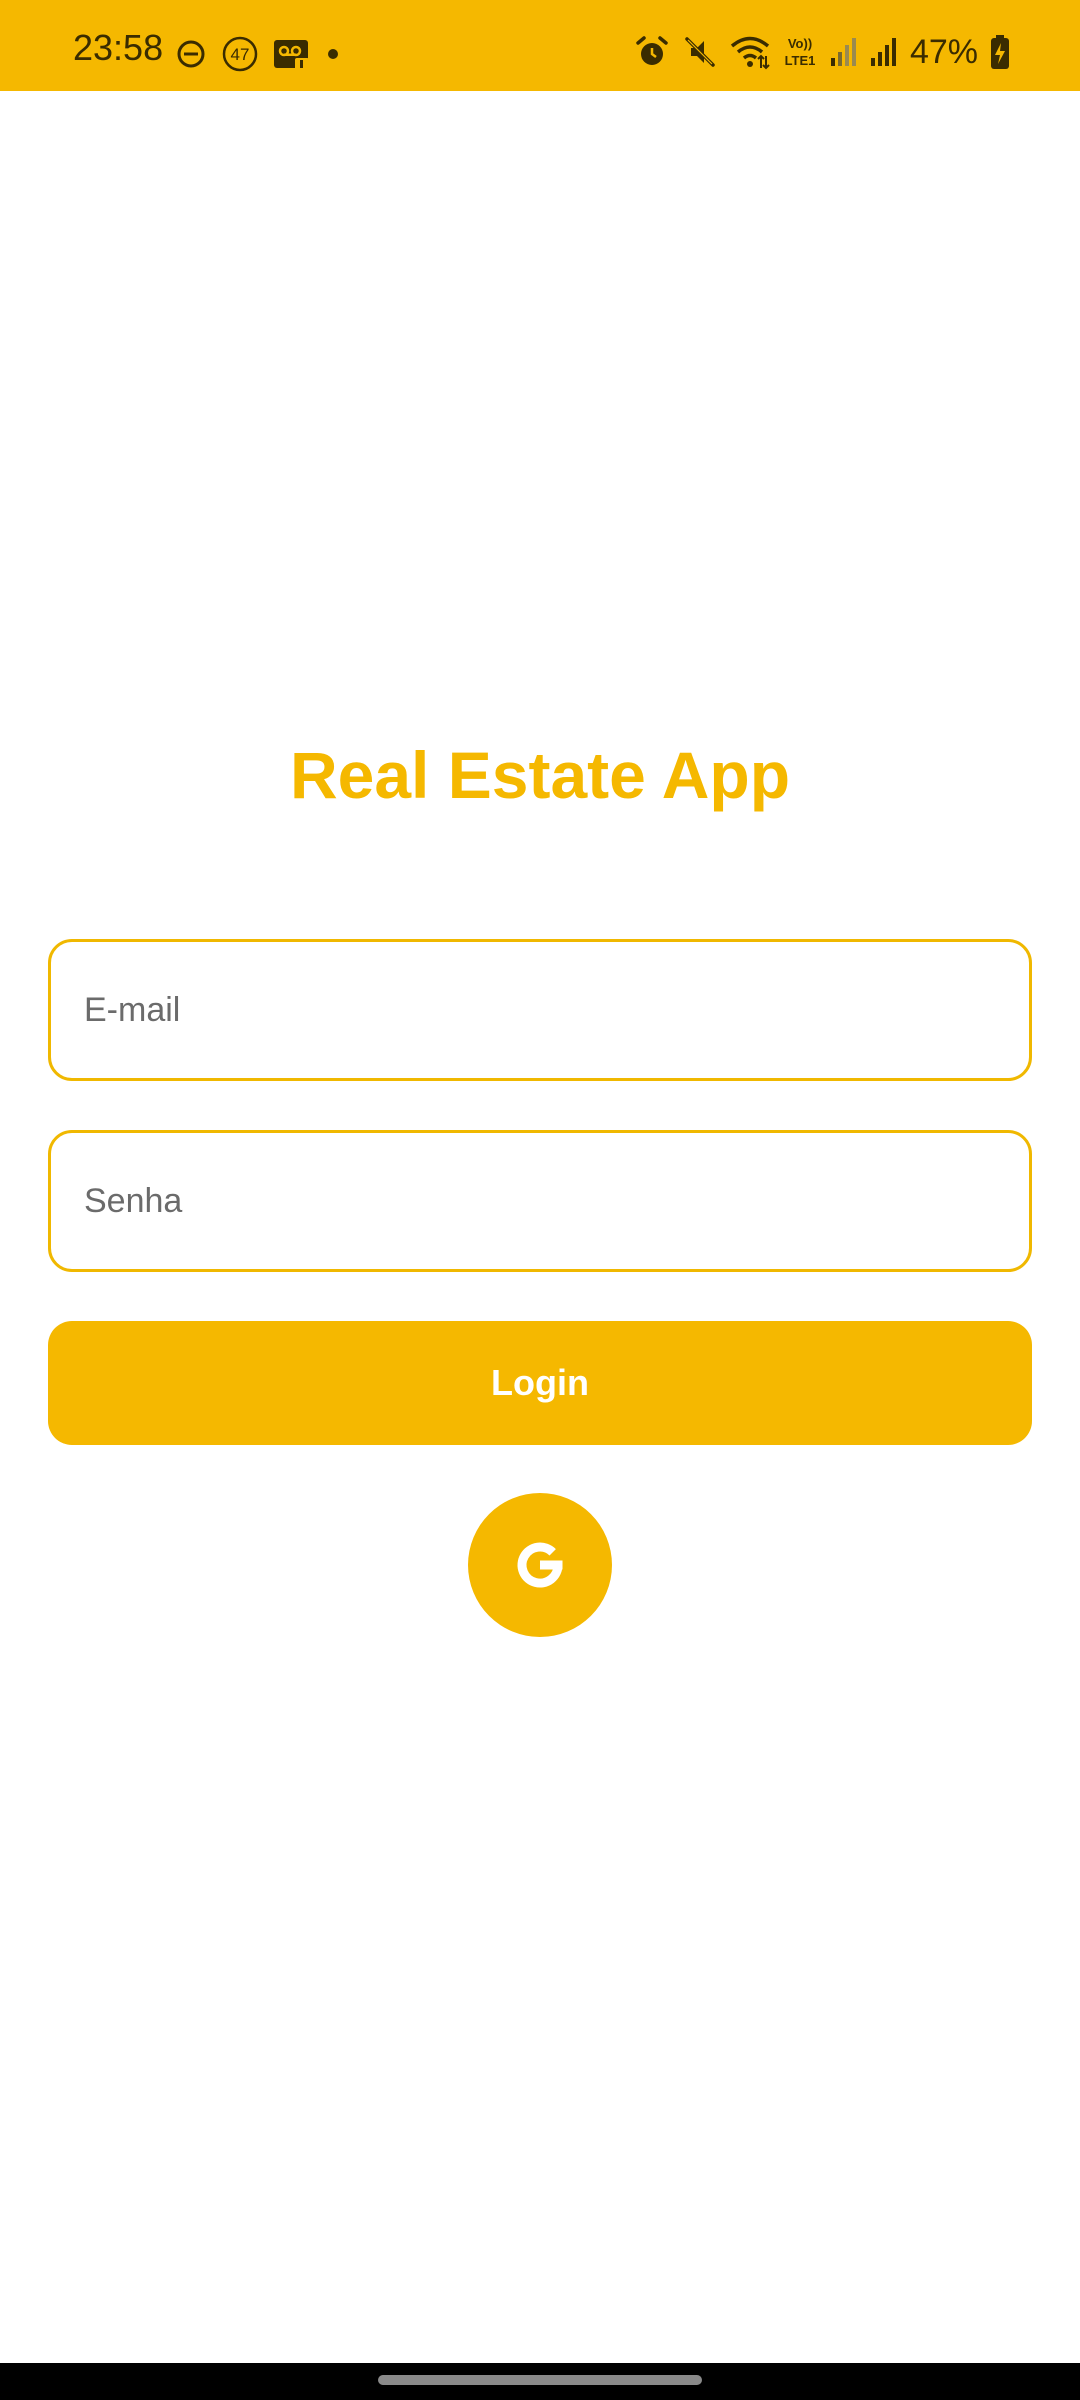 Image resolution: width=1080 pixels, height=2400 pixels. Describe the element at coordinates (191, 54) in the screenshot. I see `do-not-disturb-icon` at that location.